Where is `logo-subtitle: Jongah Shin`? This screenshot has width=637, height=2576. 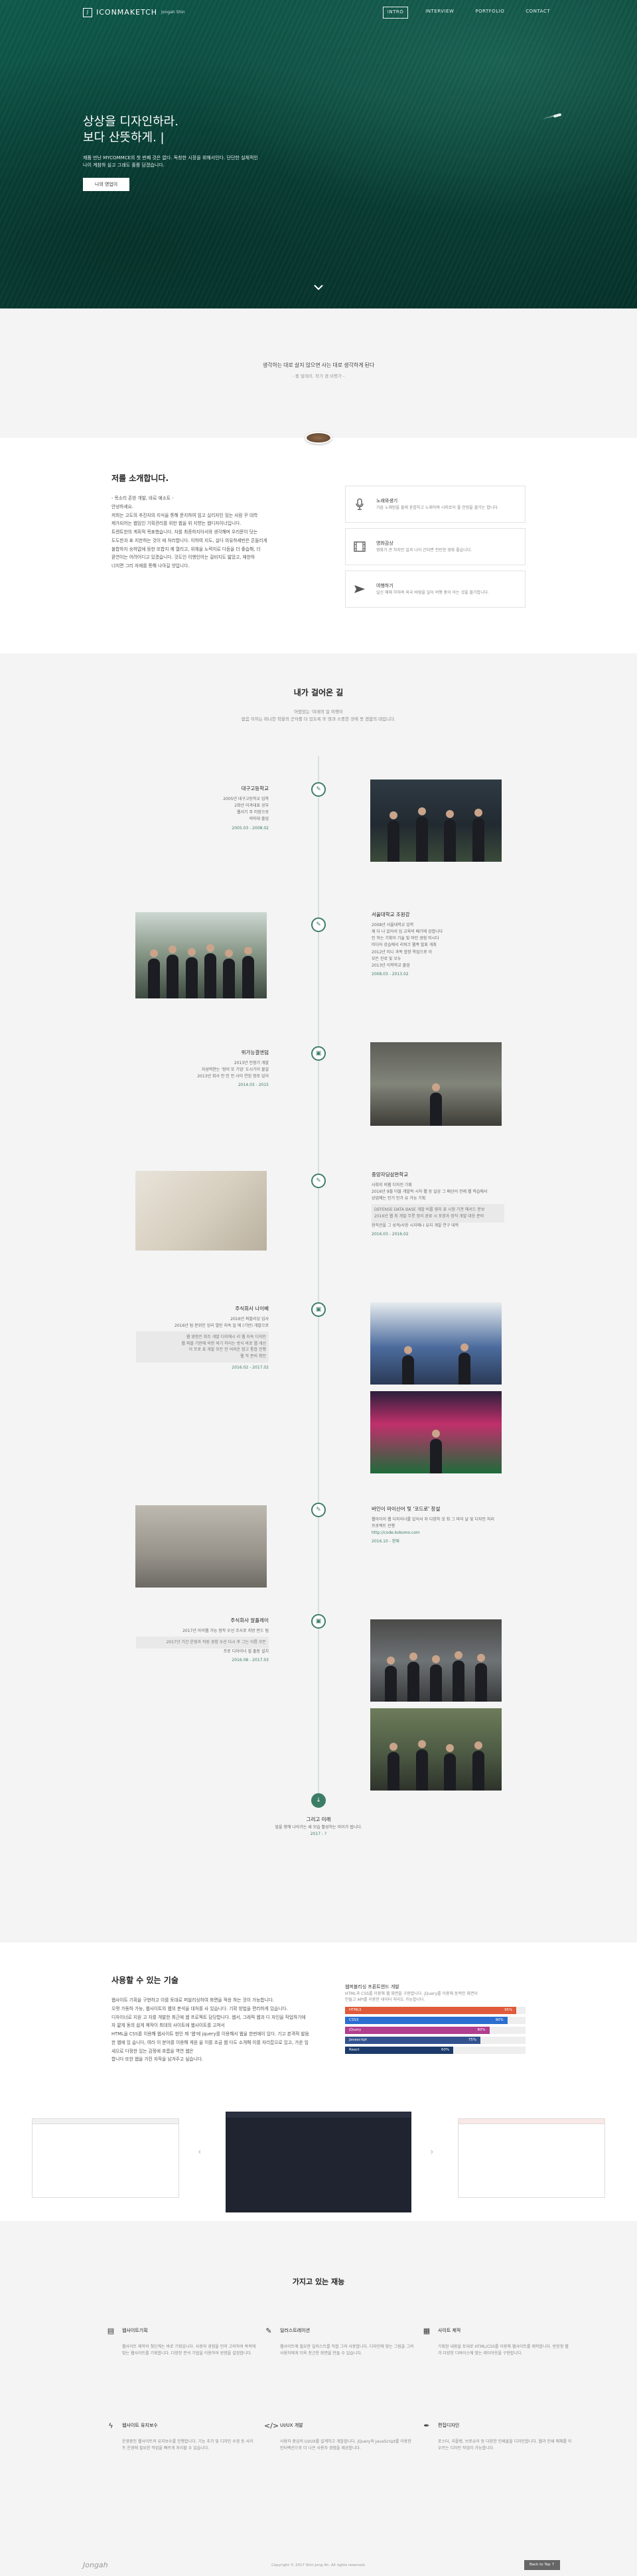
logo-subtitle: Jongah Shin is located at coordinates (173, 12).